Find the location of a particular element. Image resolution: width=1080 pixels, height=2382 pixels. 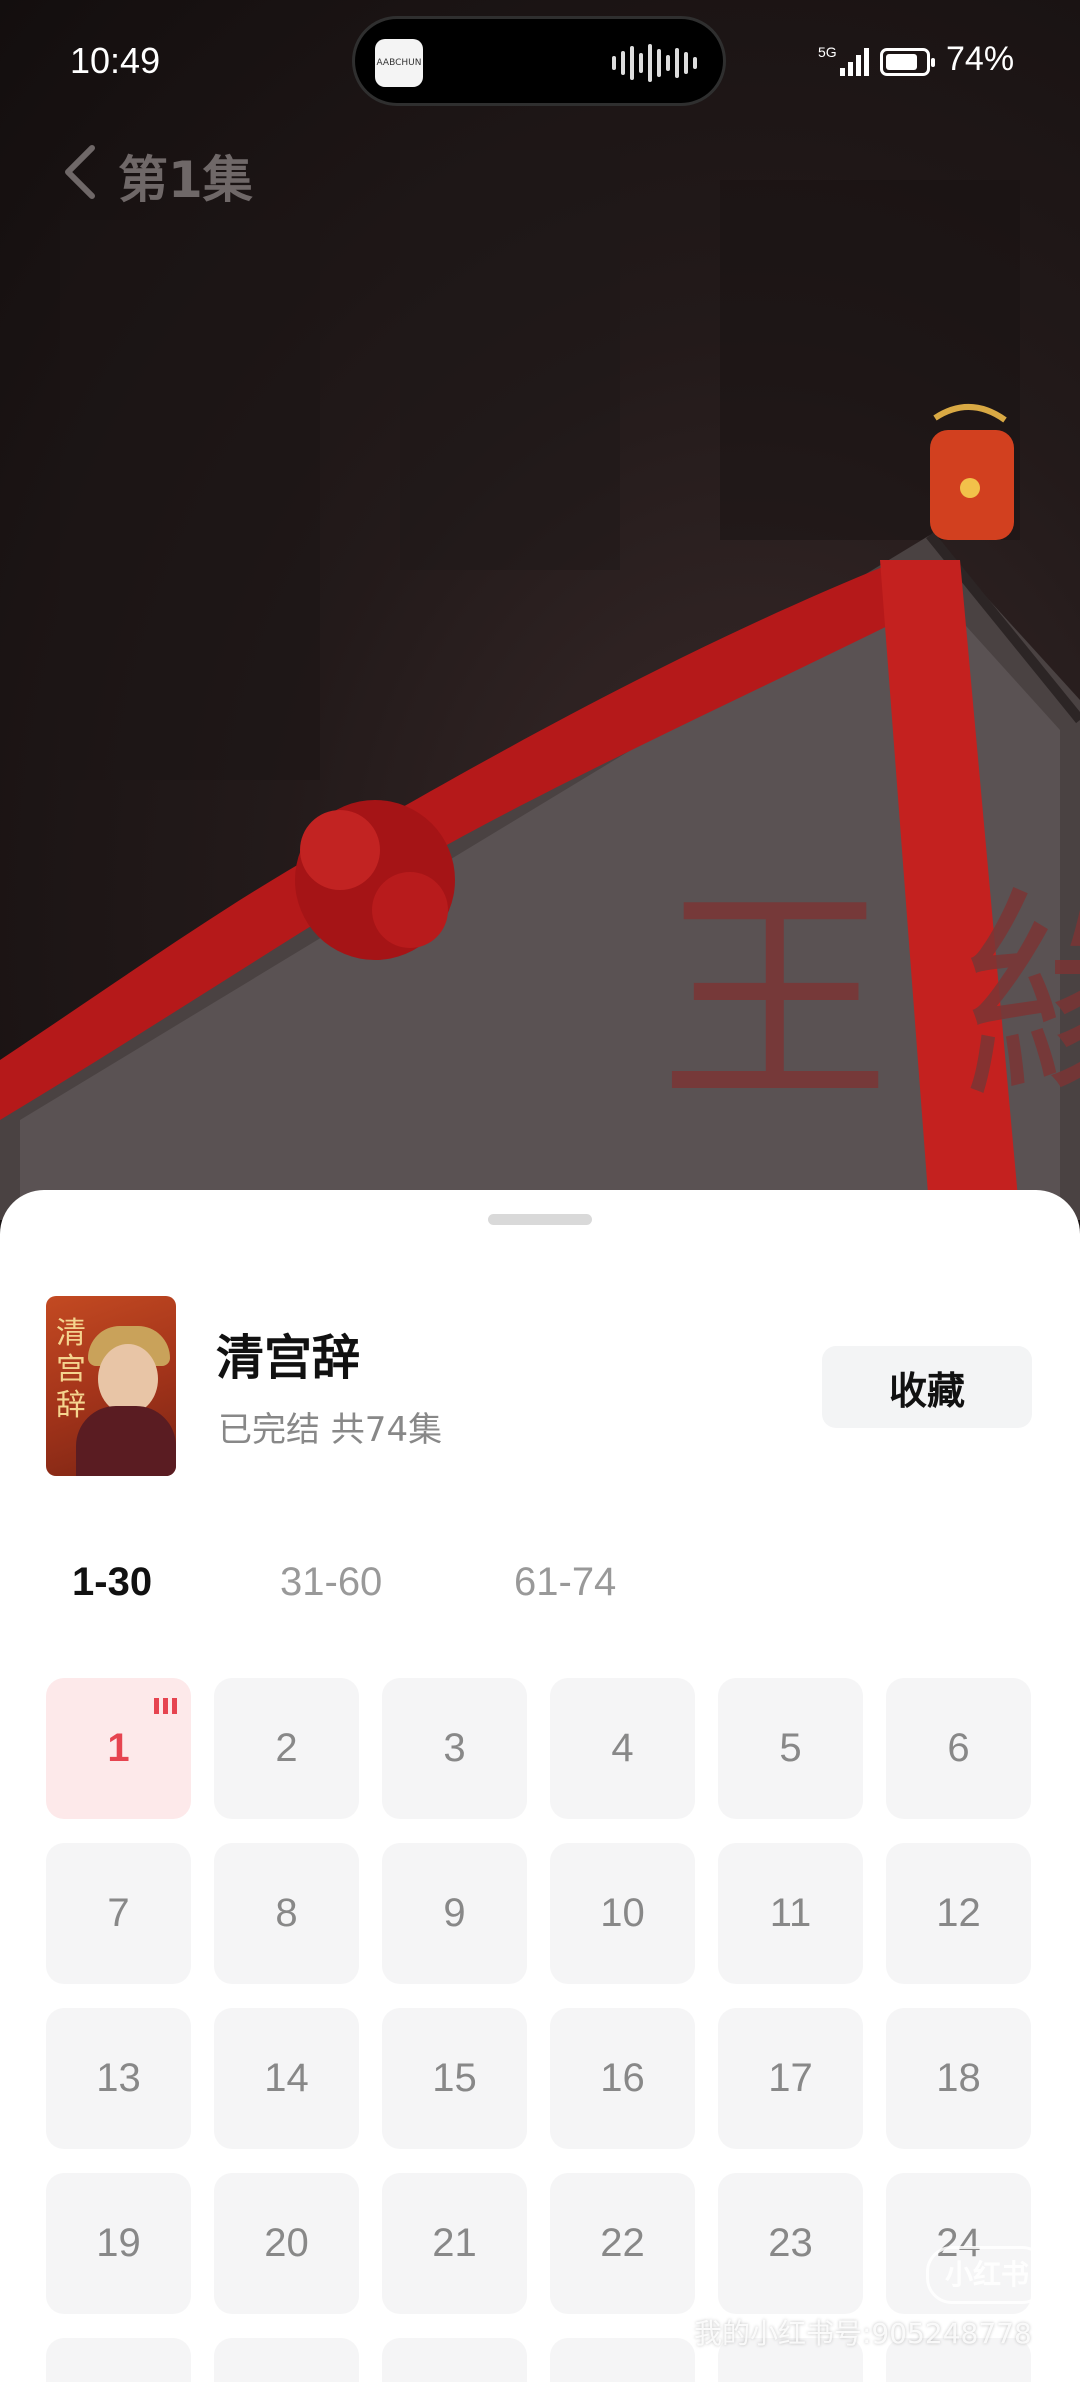

episode-cell: 2 is located at coordinates (286, 1748).